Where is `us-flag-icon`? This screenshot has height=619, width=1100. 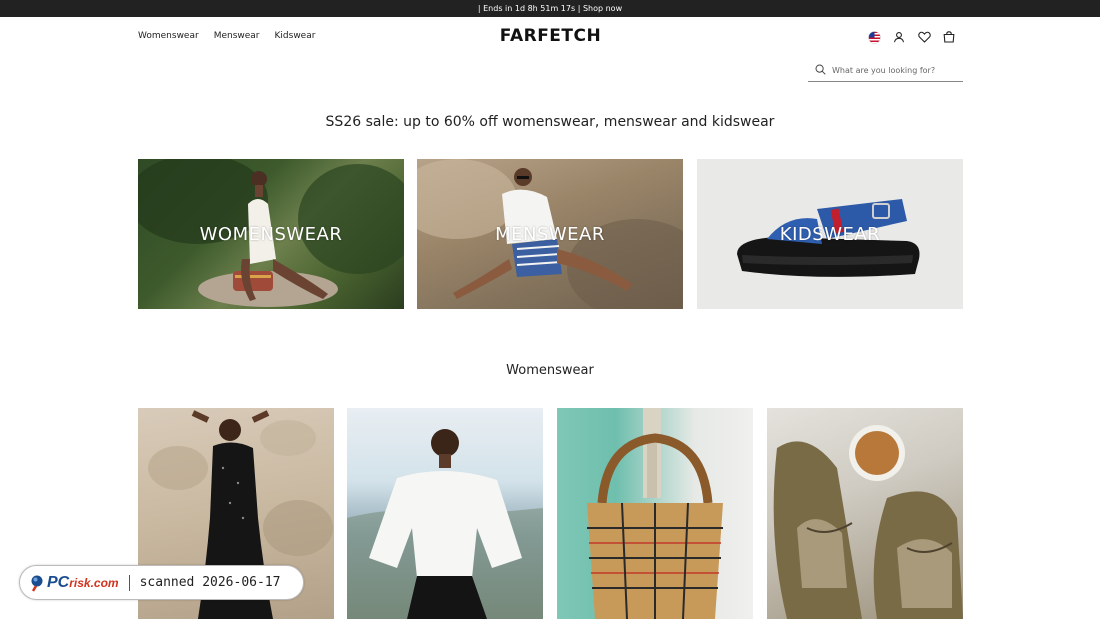 us-flag-icon is located at coordinates (874, 37).